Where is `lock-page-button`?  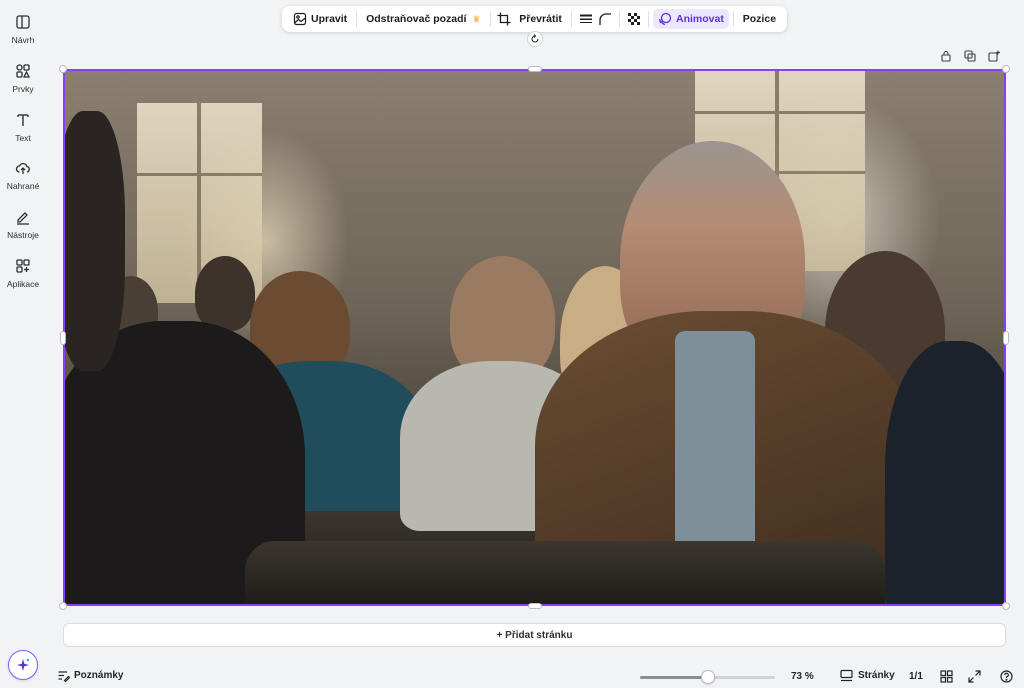
lock-page-button is located at coordinates (946, 56).